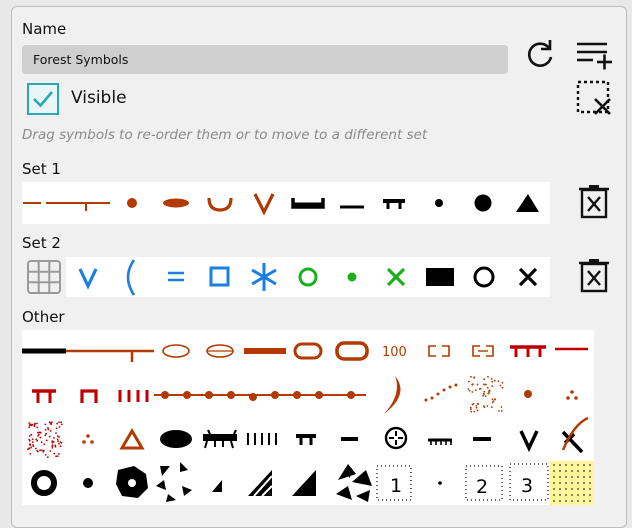 The height and width of the screenshot is (528, 632). I want to click on symbol-dotted-slope, so click(441, 392).